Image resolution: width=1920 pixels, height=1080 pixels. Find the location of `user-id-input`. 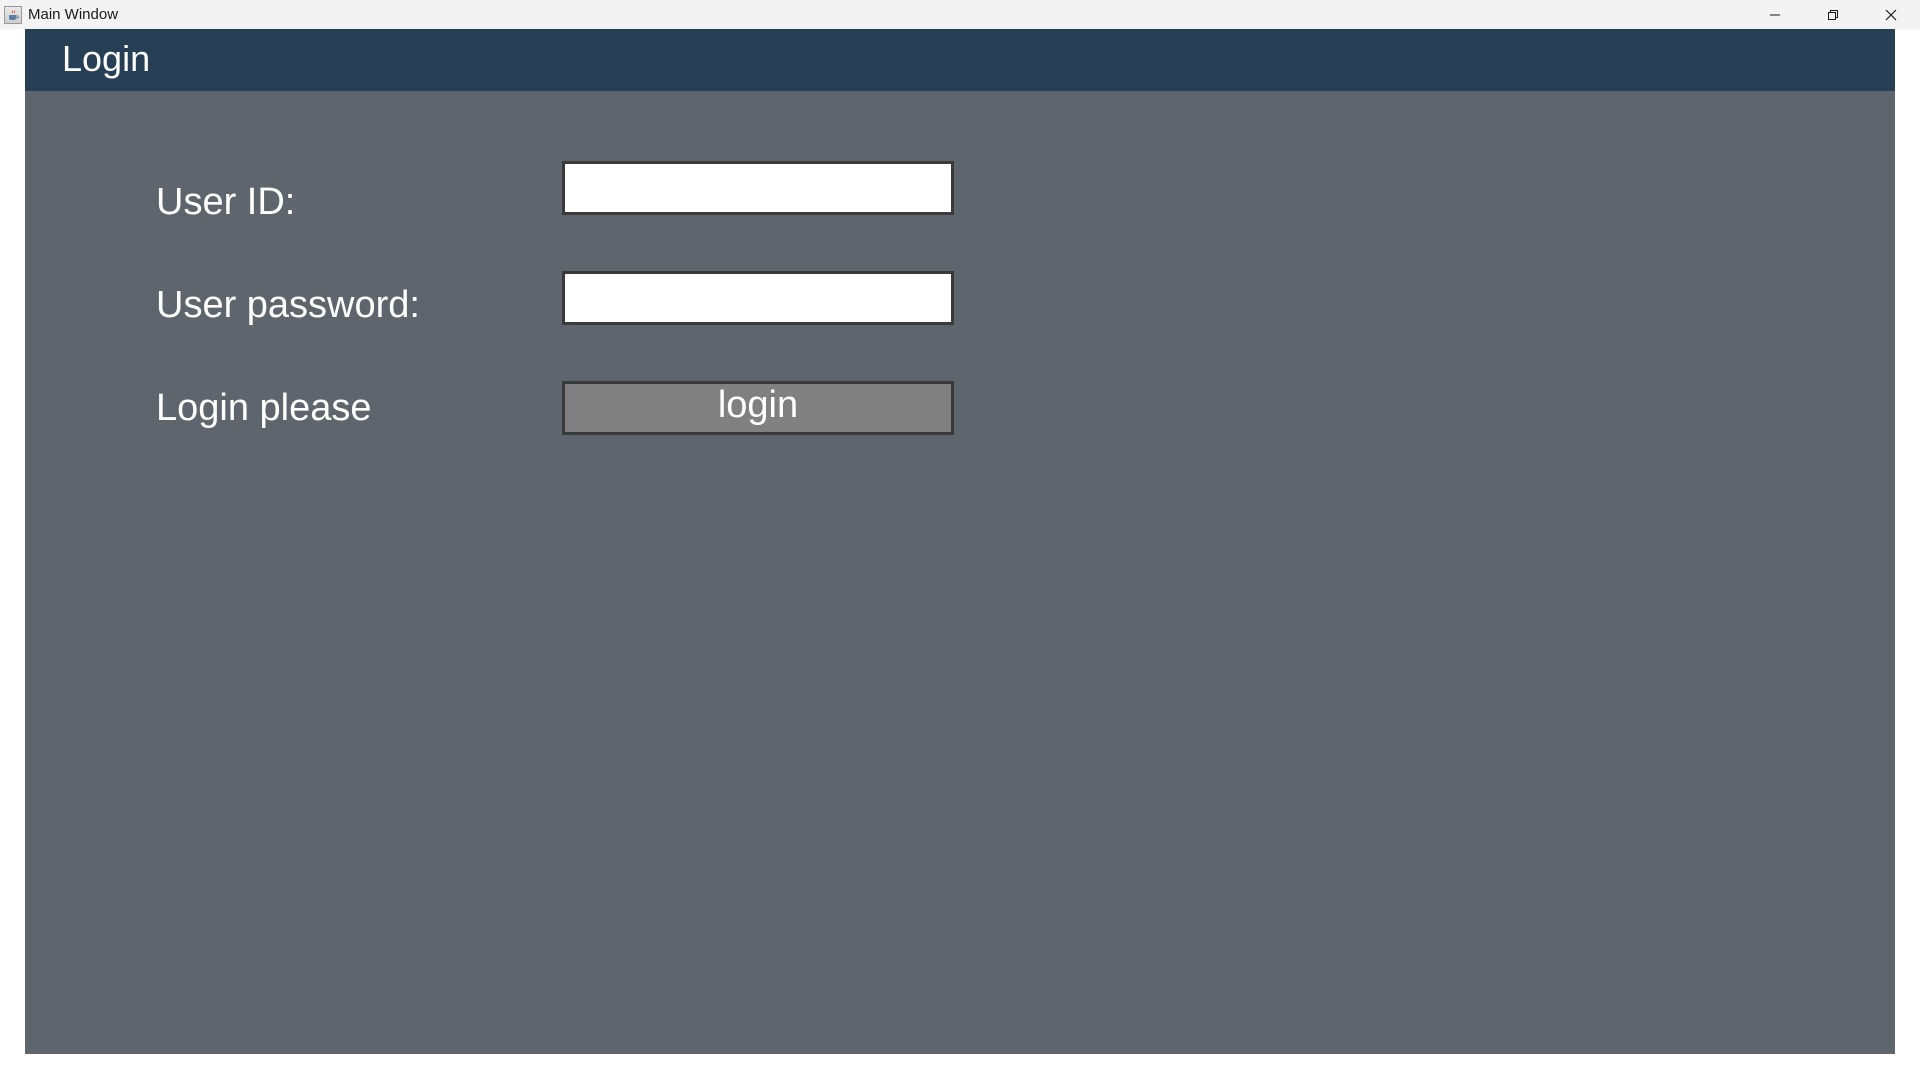

user-id-input is located at coordinates (758, 188).